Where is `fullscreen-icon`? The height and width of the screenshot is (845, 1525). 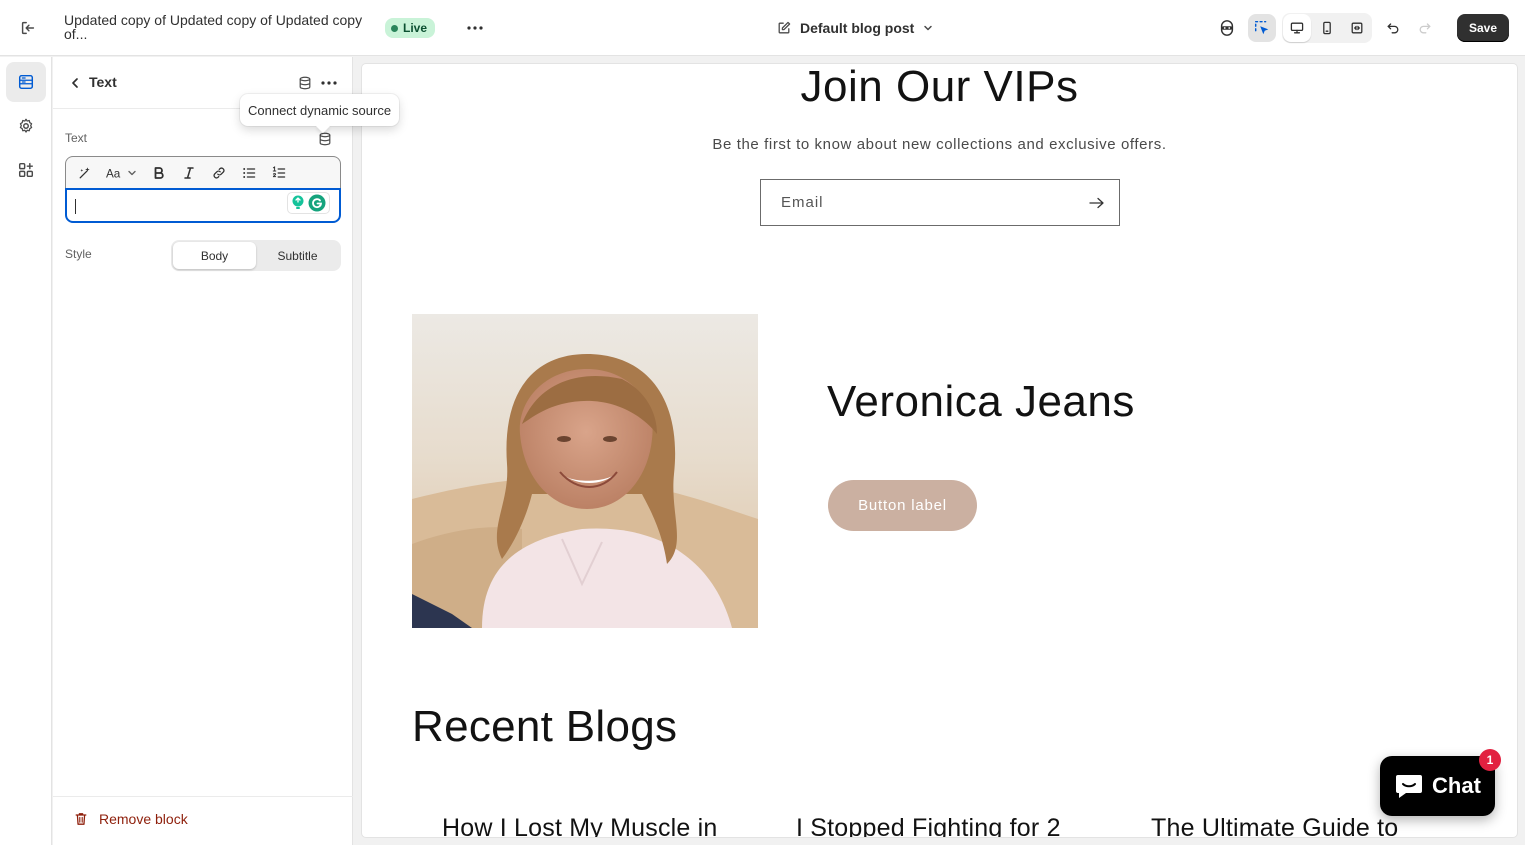 fullscreen-icon is located at coordinates (1357, 28).